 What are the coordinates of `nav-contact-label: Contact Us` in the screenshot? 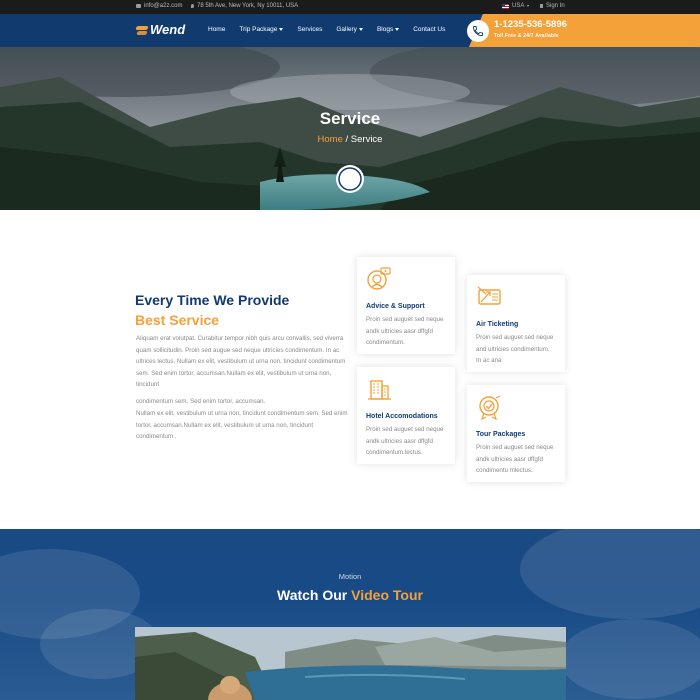 It's located at (429, 29).